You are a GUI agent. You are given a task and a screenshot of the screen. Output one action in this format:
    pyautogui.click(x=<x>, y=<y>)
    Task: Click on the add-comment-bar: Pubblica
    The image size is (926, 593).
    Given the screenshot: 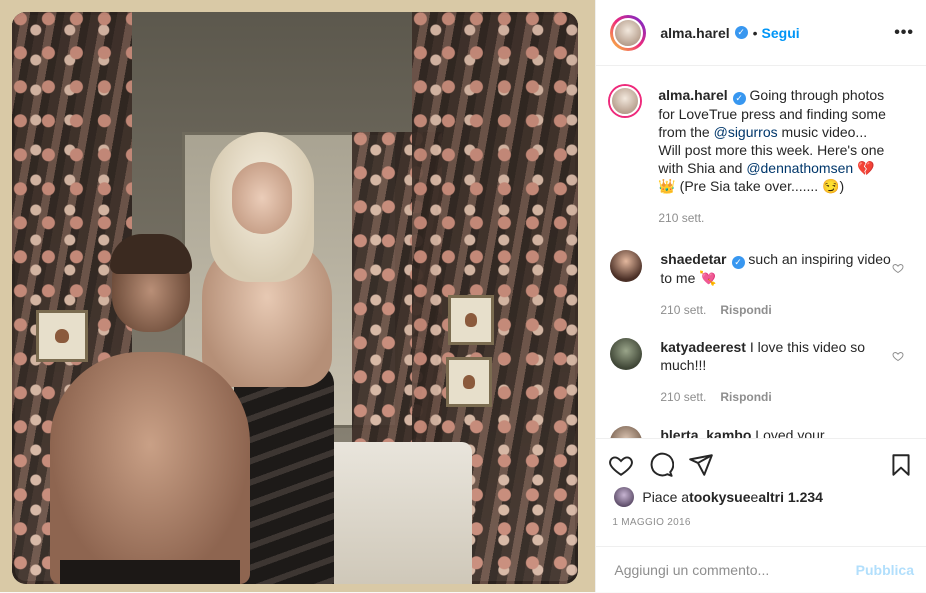 What is the action you would take?
    pyautogui.click(x=761, y=569)
    